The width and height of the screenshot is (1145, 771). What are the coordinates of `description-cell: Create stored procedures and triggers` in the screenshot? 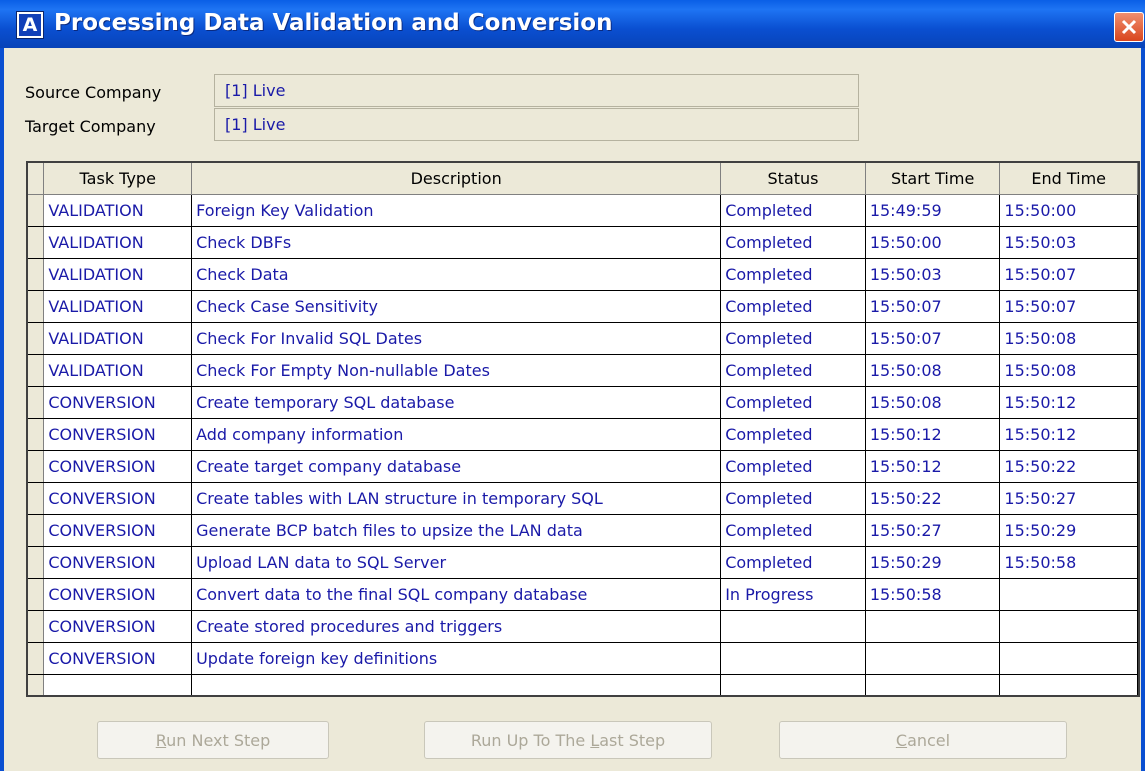 It's located at (456, 626).